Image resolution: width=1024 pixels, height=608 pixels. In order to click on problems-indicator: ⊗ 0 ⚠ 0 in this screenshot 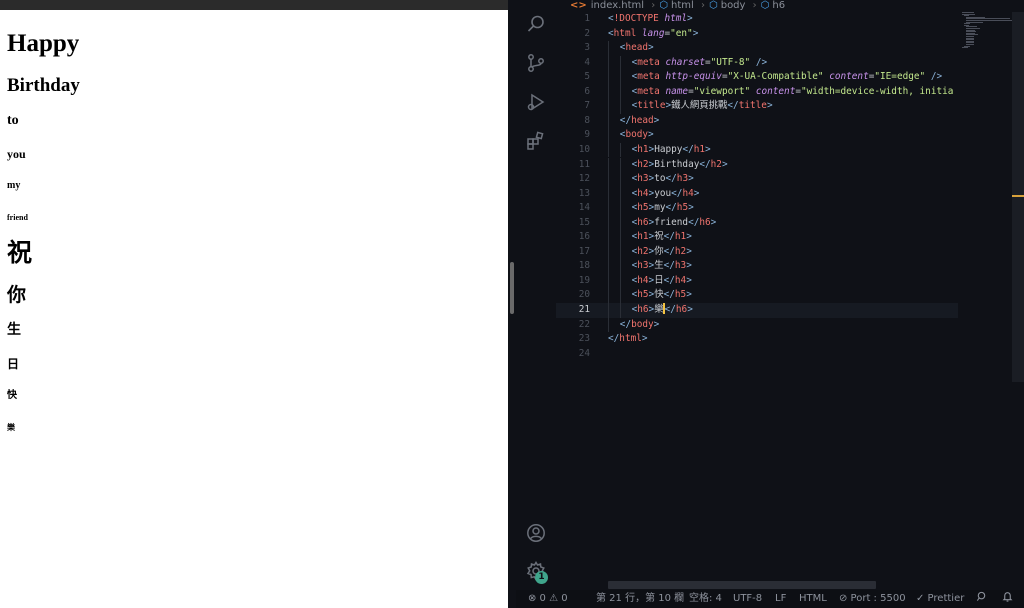, I will do `click(548, 599)`.